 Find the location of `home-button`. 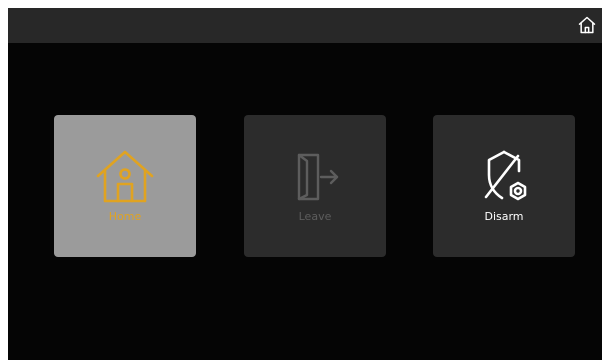

home-button is located at coordinates (587, 25).